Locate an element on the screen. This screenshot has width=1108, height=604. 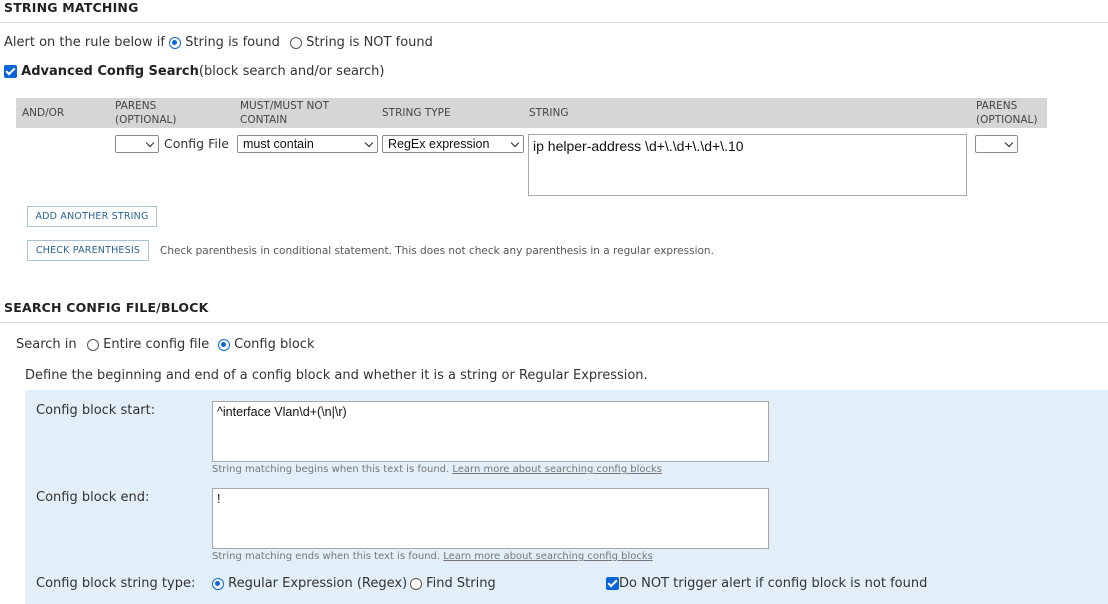
radio-entire-label: Entire config file is located at coordinates (156, 344).